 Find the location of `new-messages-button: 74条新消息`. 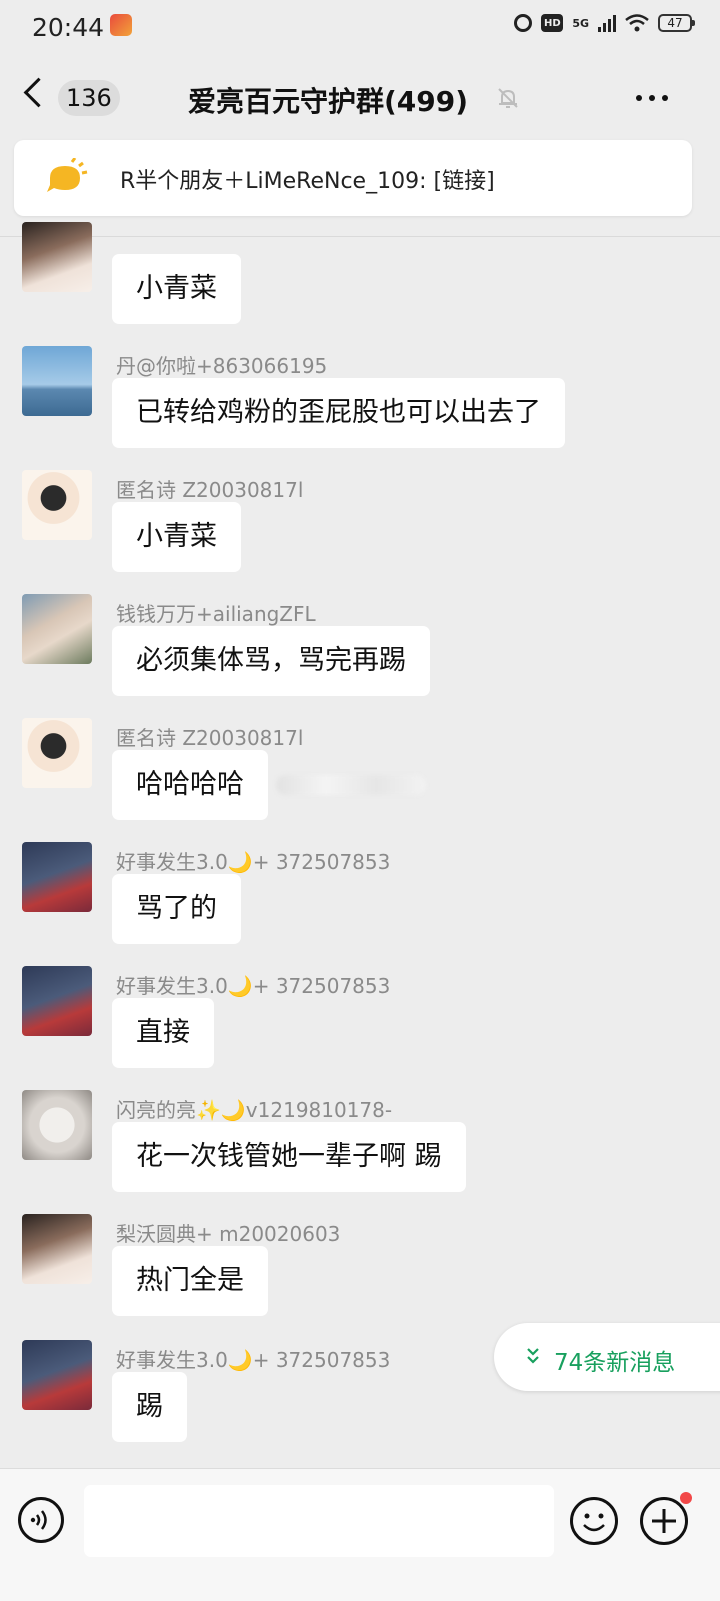

new-messages-button: 74条新消息 is located at coordinates (607, 1357).